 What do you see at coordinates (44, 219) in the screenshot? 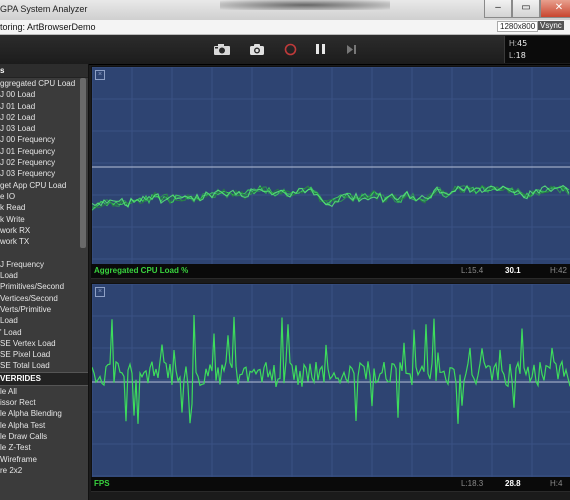
I see `metric-item: k Write` at bounding box center [44, 219].